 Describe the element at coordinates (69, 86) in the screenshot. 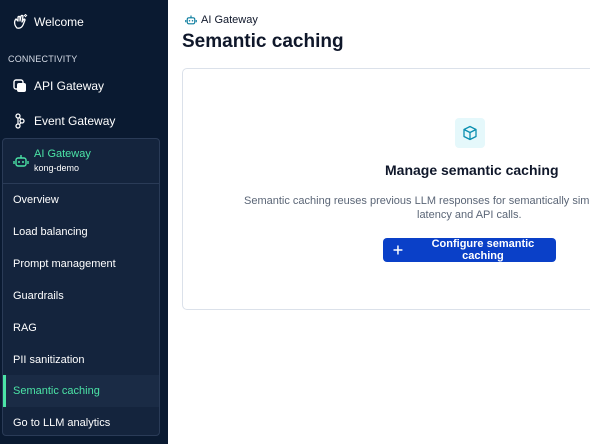

I see `nav-item-label: API Gateway` at that location.